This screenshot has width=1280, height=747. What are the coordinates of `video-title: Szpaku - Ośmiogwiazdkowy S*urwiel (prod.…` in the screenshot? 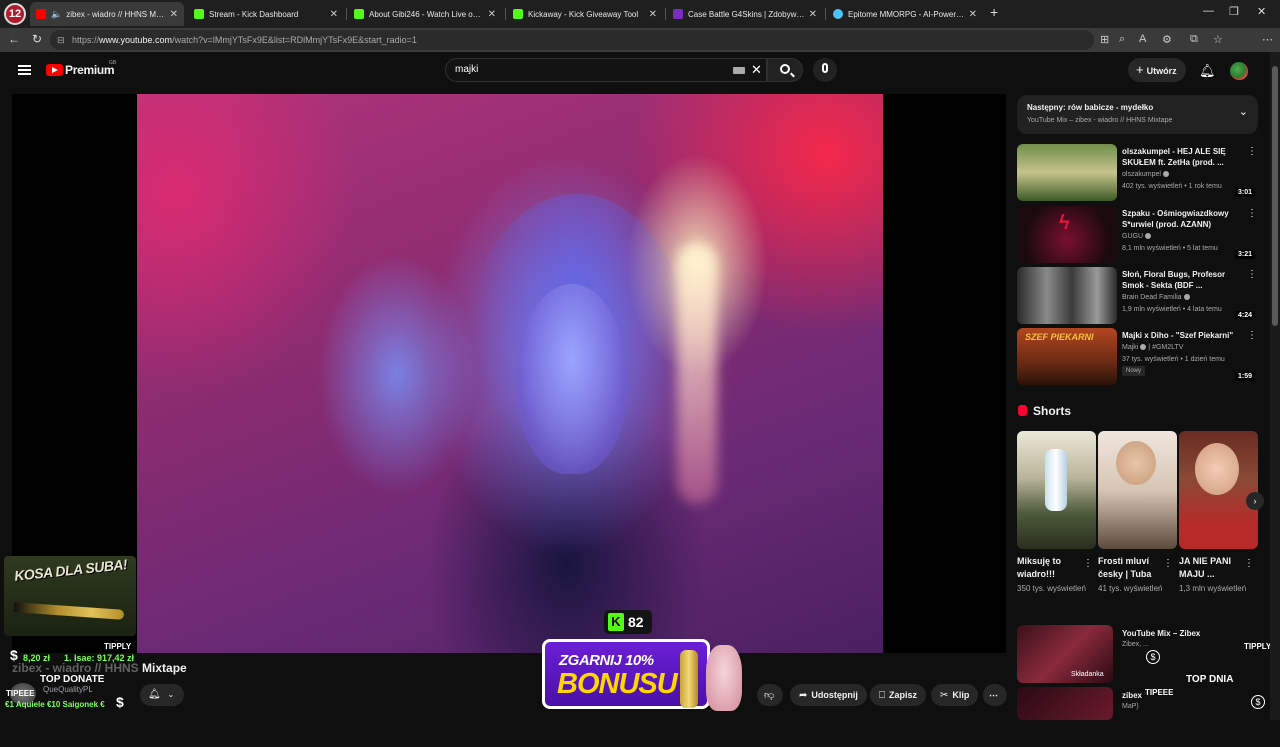 It's located at (1183, 219).